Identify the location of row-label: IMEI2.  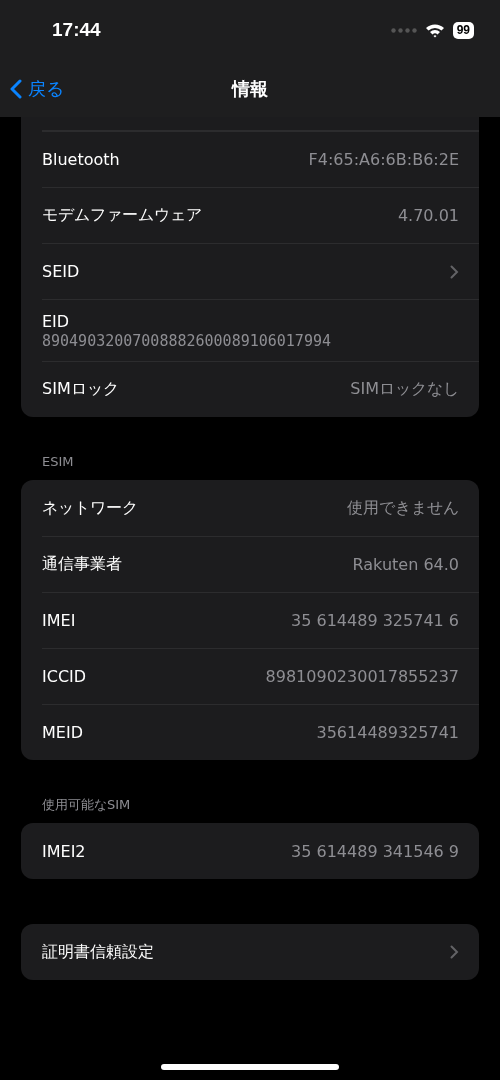
(64, 851).